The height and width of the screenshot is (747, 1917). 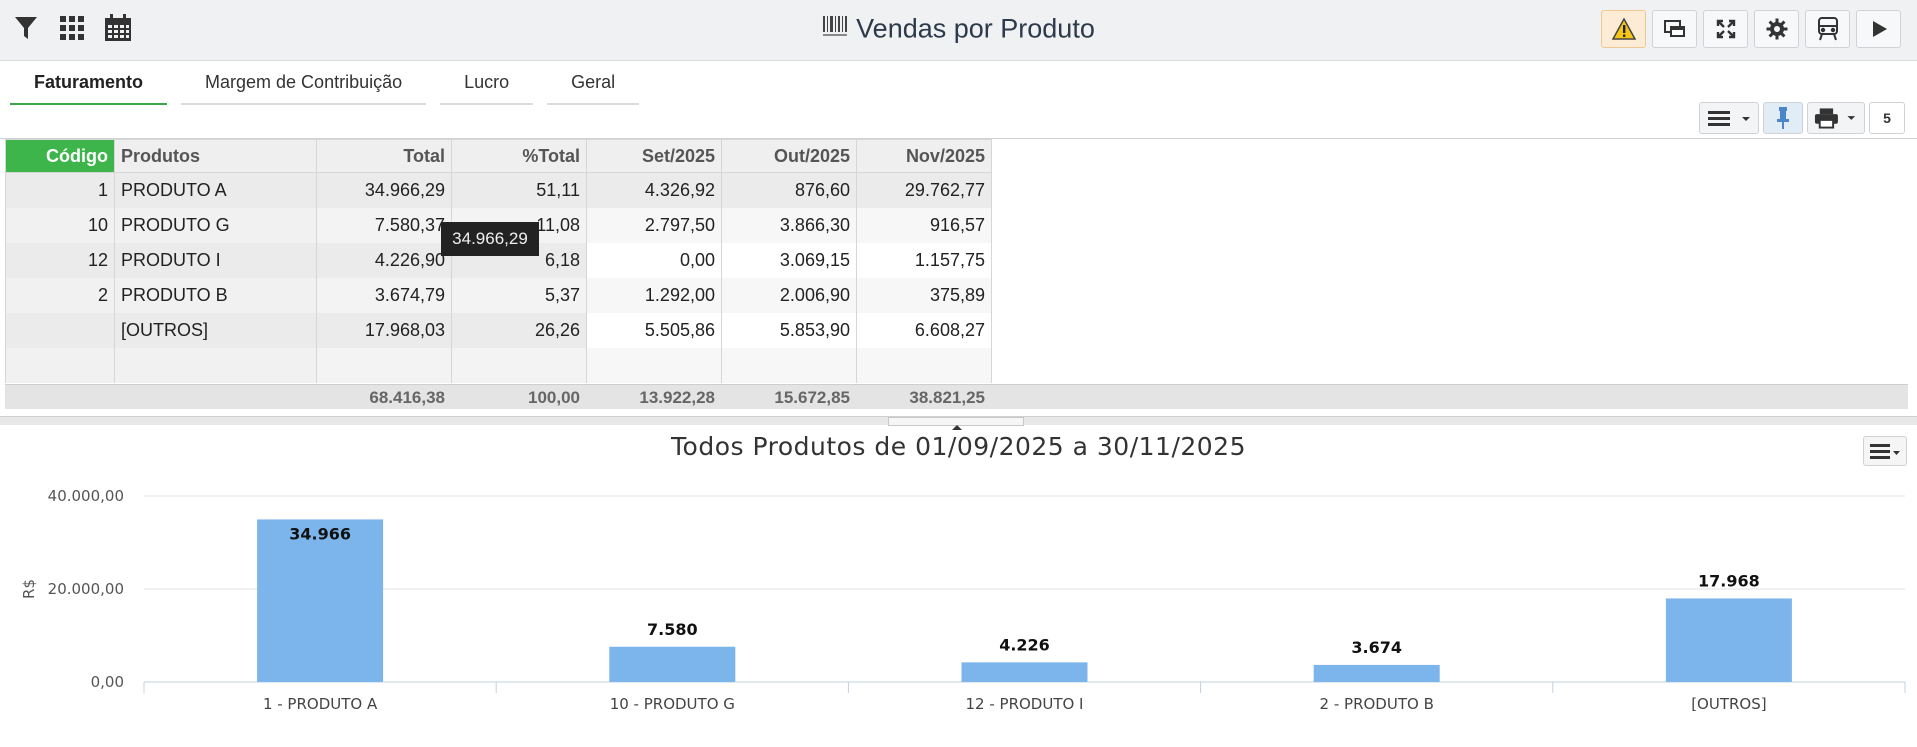 I want to click on cell-total: 4.226,90, so click(x=384, y=260).